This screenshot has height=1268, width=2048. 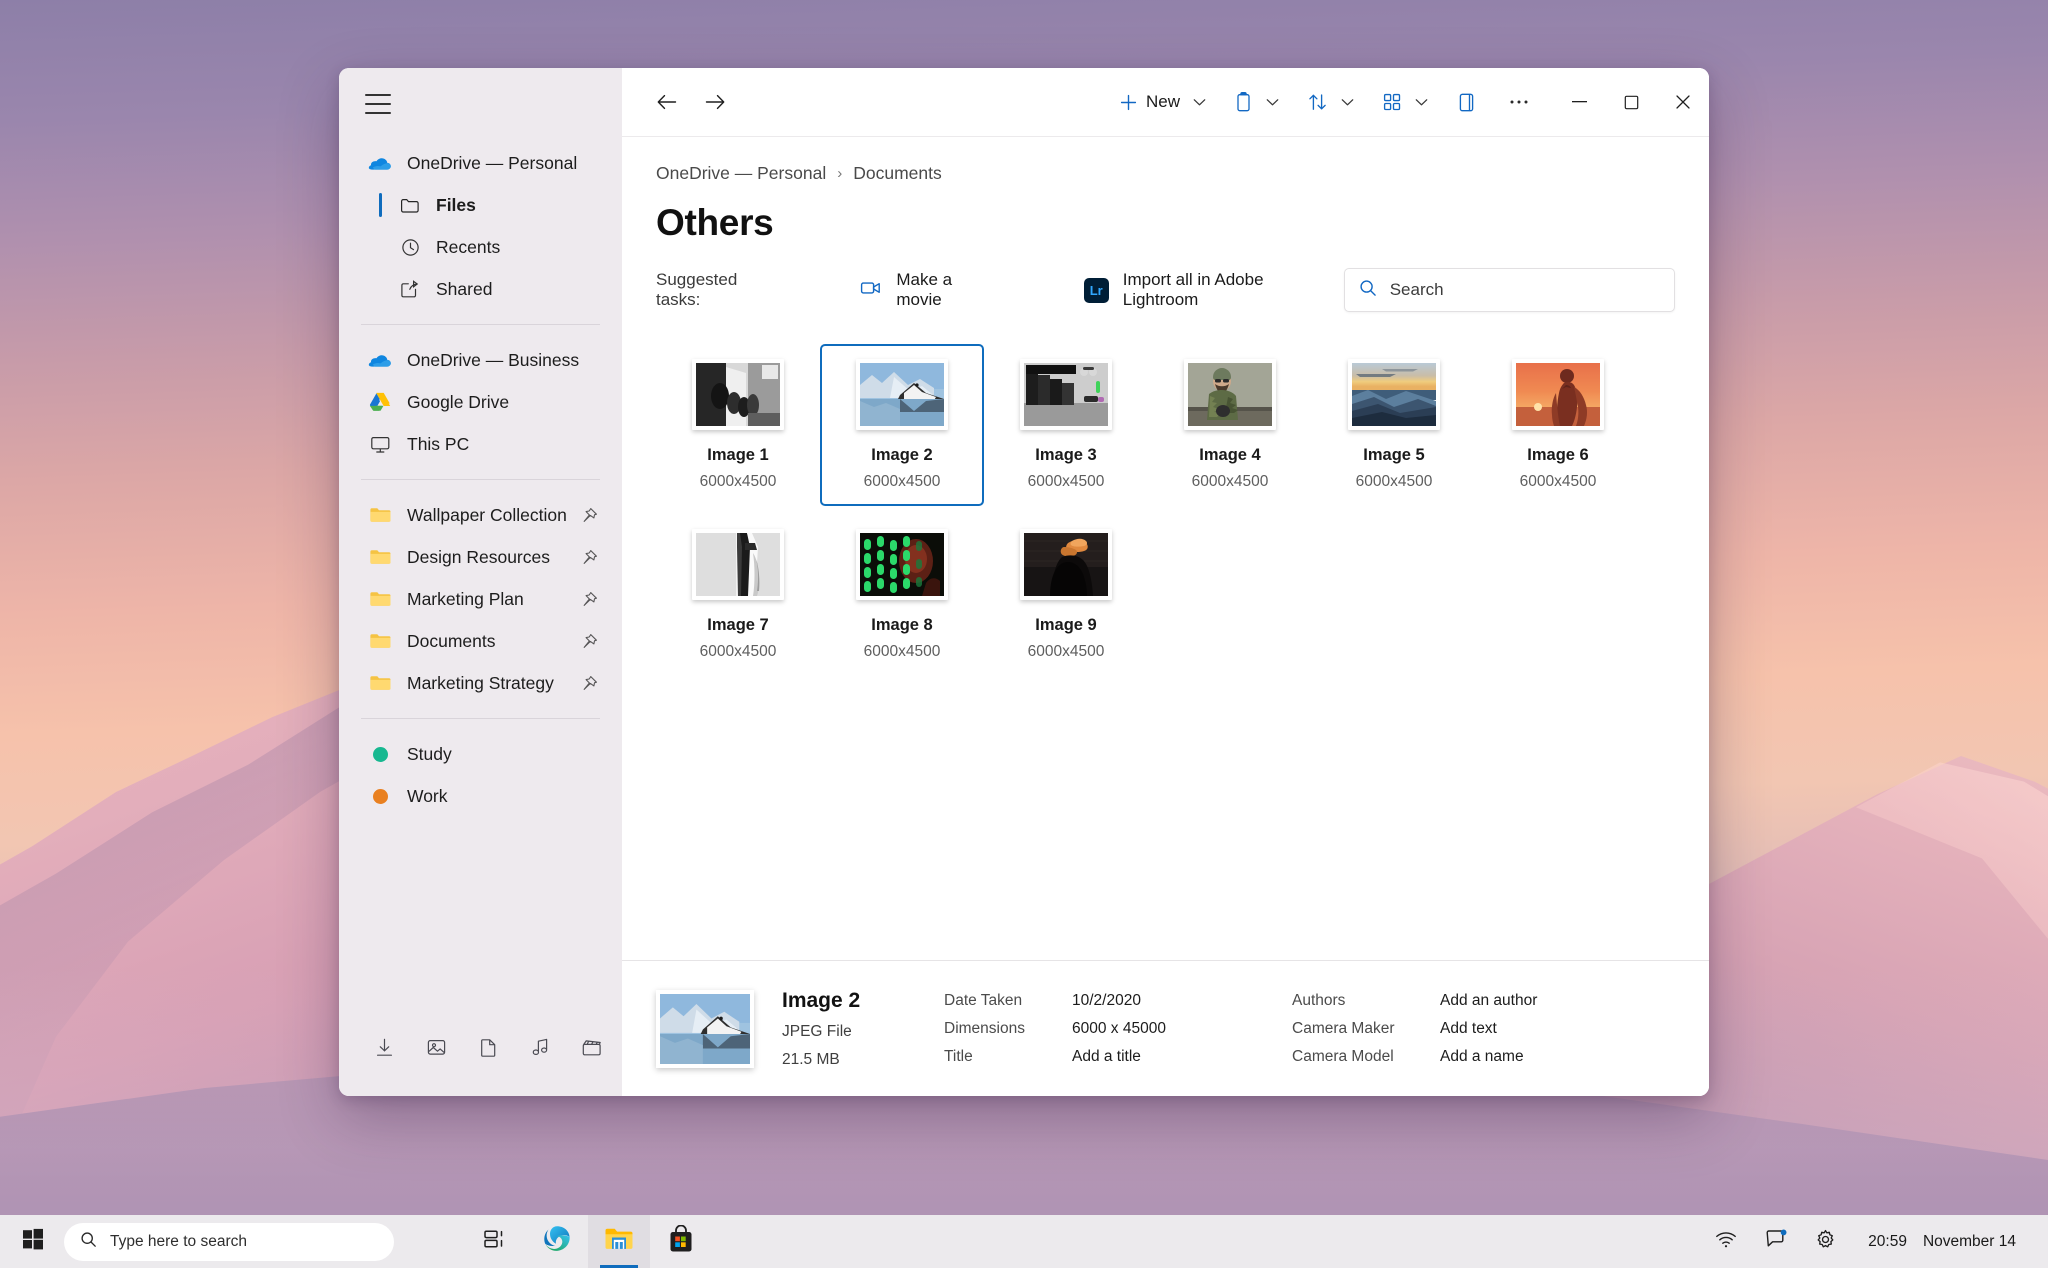 What do you see at coordinates (33, 1241) in the screenshot?
I see `start-button` at bounding box center [33, 1241].